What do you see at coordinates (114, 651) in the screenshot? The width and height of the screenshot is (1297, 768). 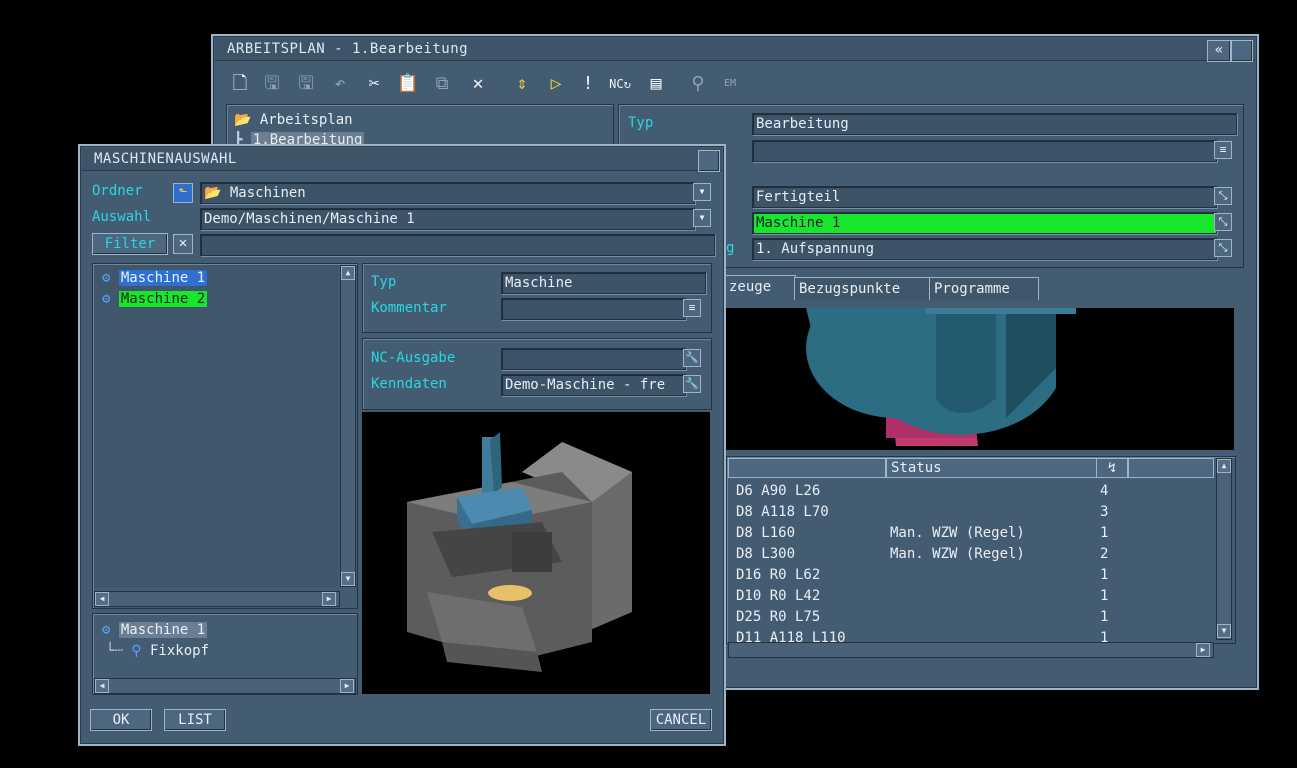 I see `tree-branch-icon: └┄` at bounding box center [114, 651].